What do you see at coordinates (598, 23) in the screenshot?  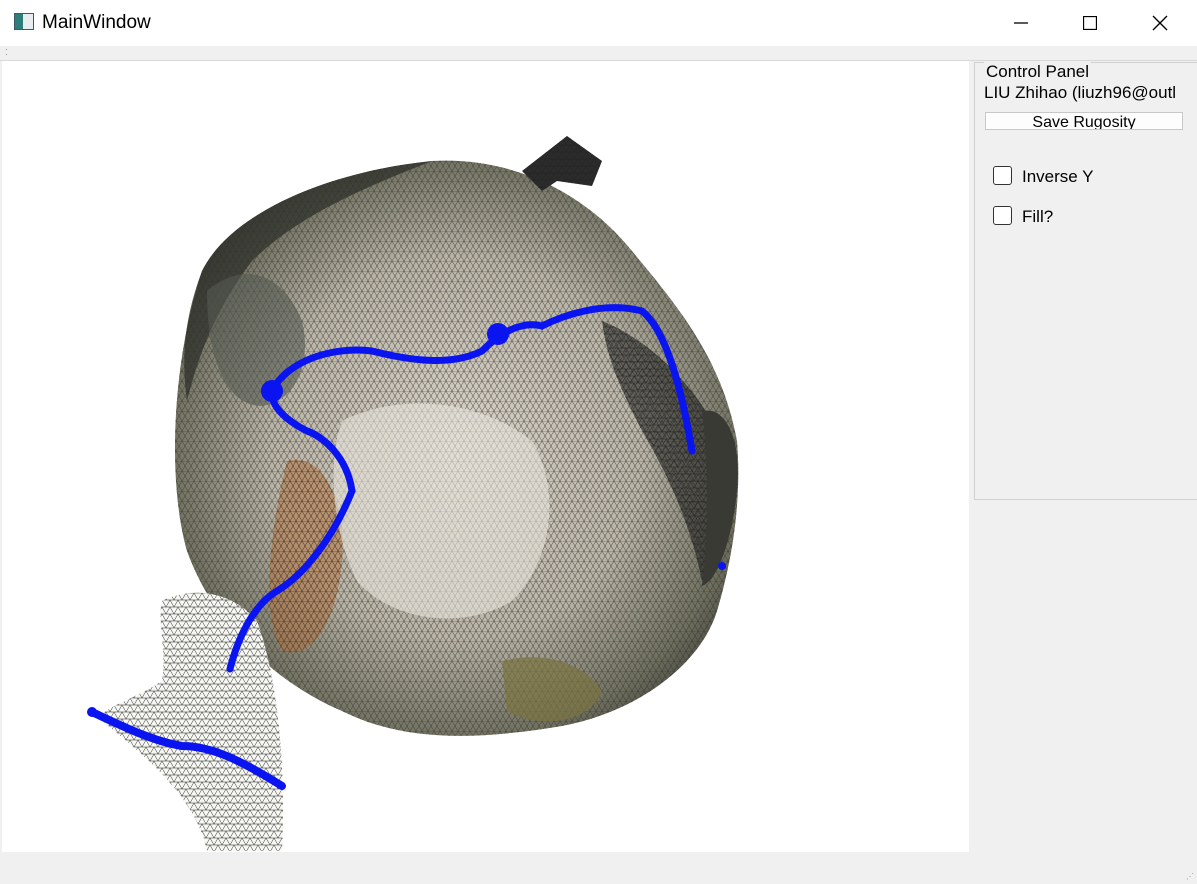 I see `title-bar: MainWindow` at bounding box center [598, 23].